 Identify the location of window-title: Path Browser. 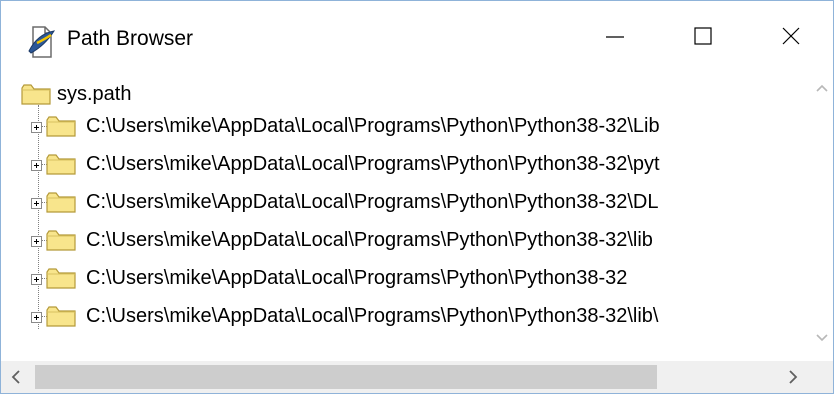
(130, 38).